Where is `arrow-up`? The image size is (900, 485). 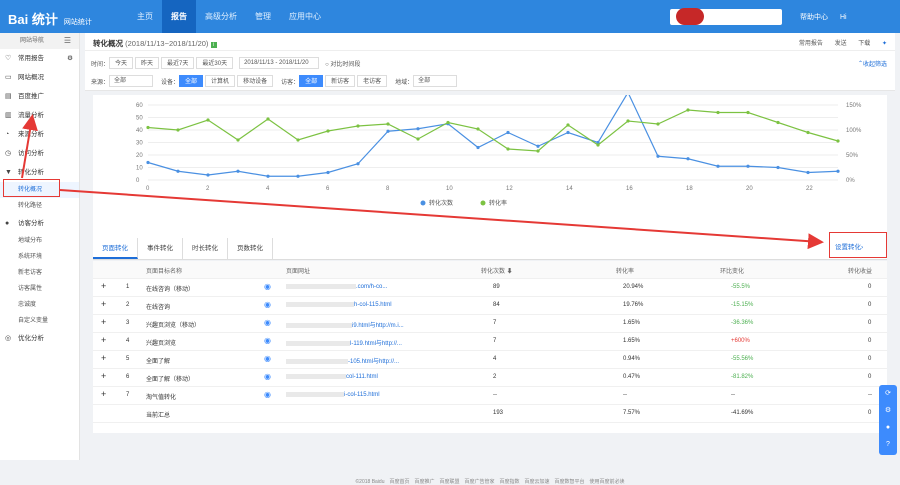
arrow-up is located at coordinates (29, 146).